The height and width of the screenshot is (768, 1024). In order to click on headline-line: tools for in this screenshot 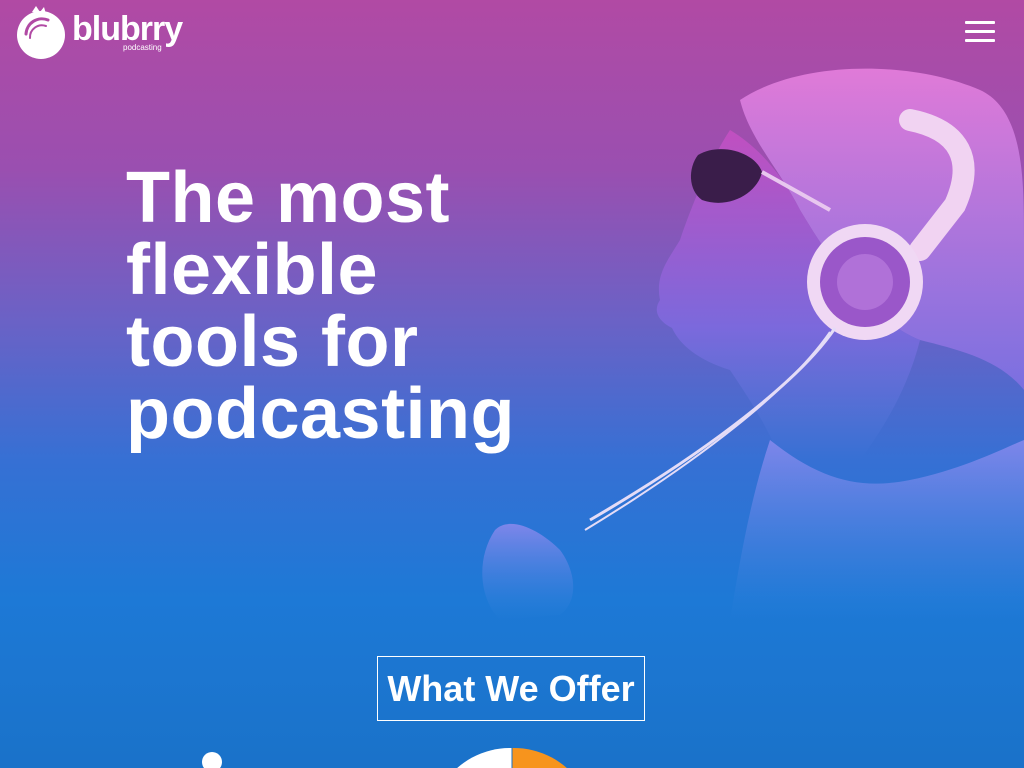, I will do `click(272, 342)`.